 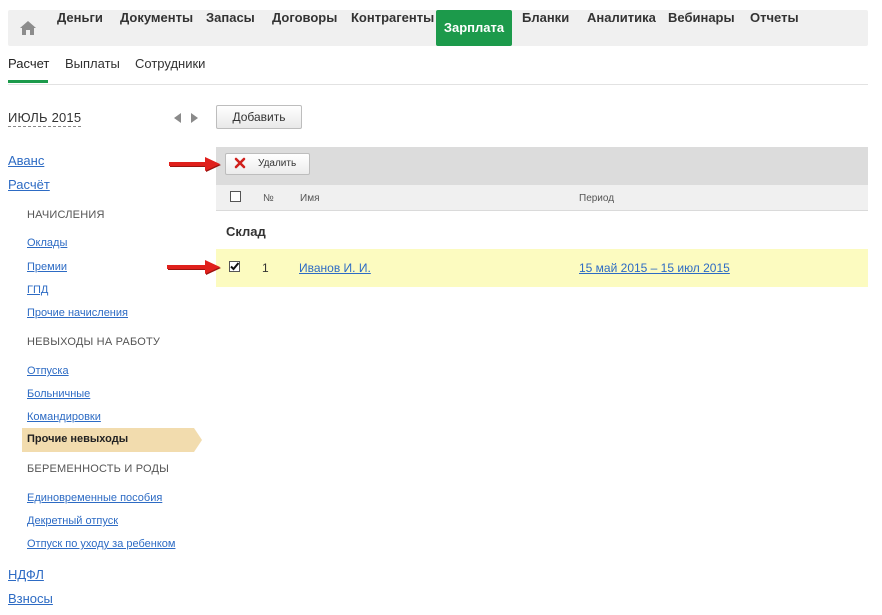 I want to click on group-title: Склад, so click(x=246, y=231).